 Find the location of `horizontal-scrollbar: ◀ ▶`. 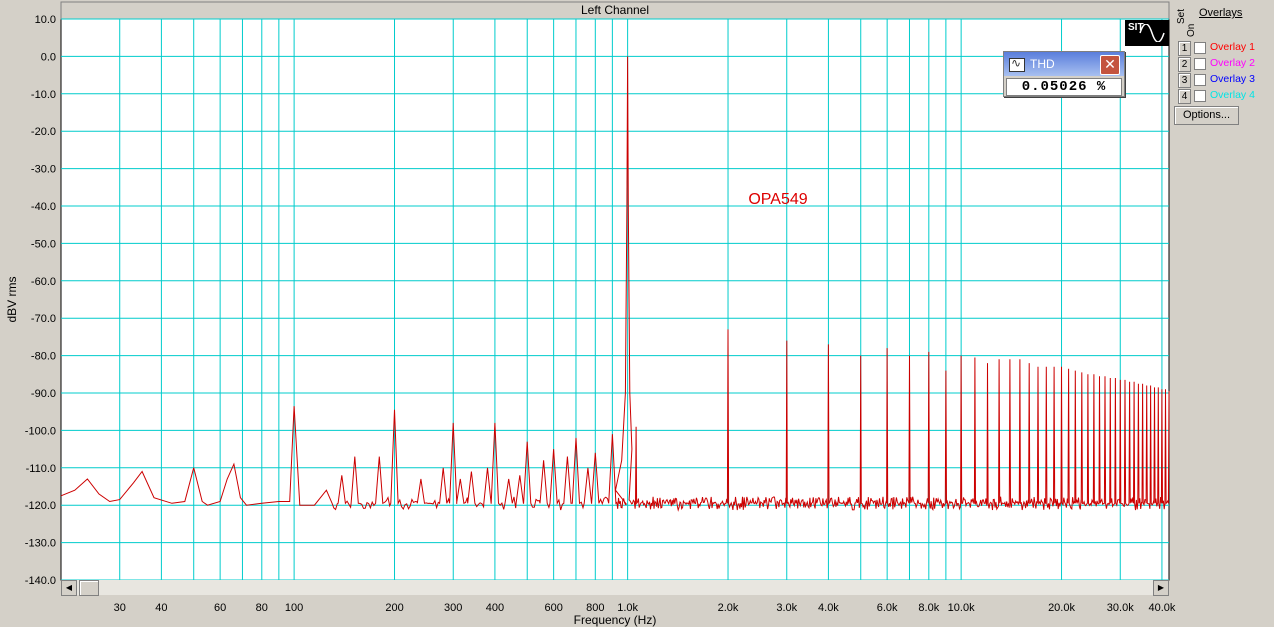

horizontal-scrollbar: ◀ ▶ is located at coordinates (615, 588).